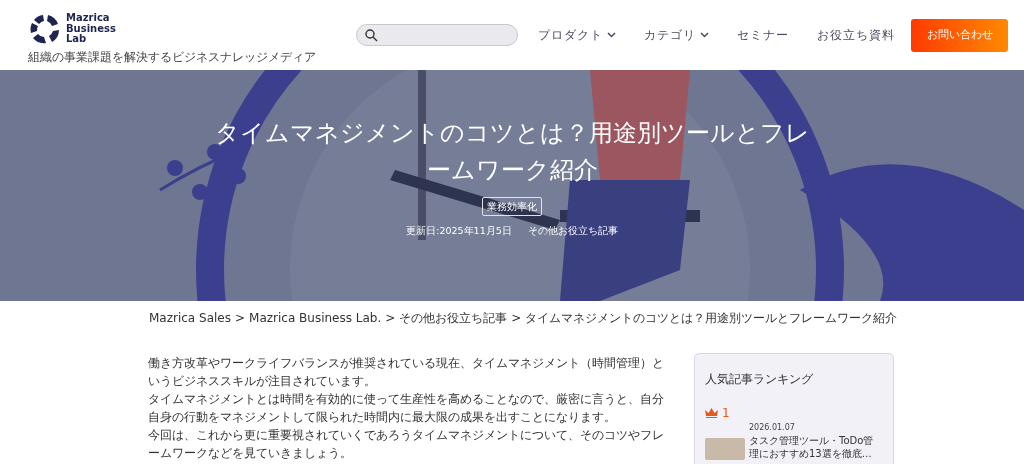  I want to click on category-tag: 業務効率化, so click(512, 207).